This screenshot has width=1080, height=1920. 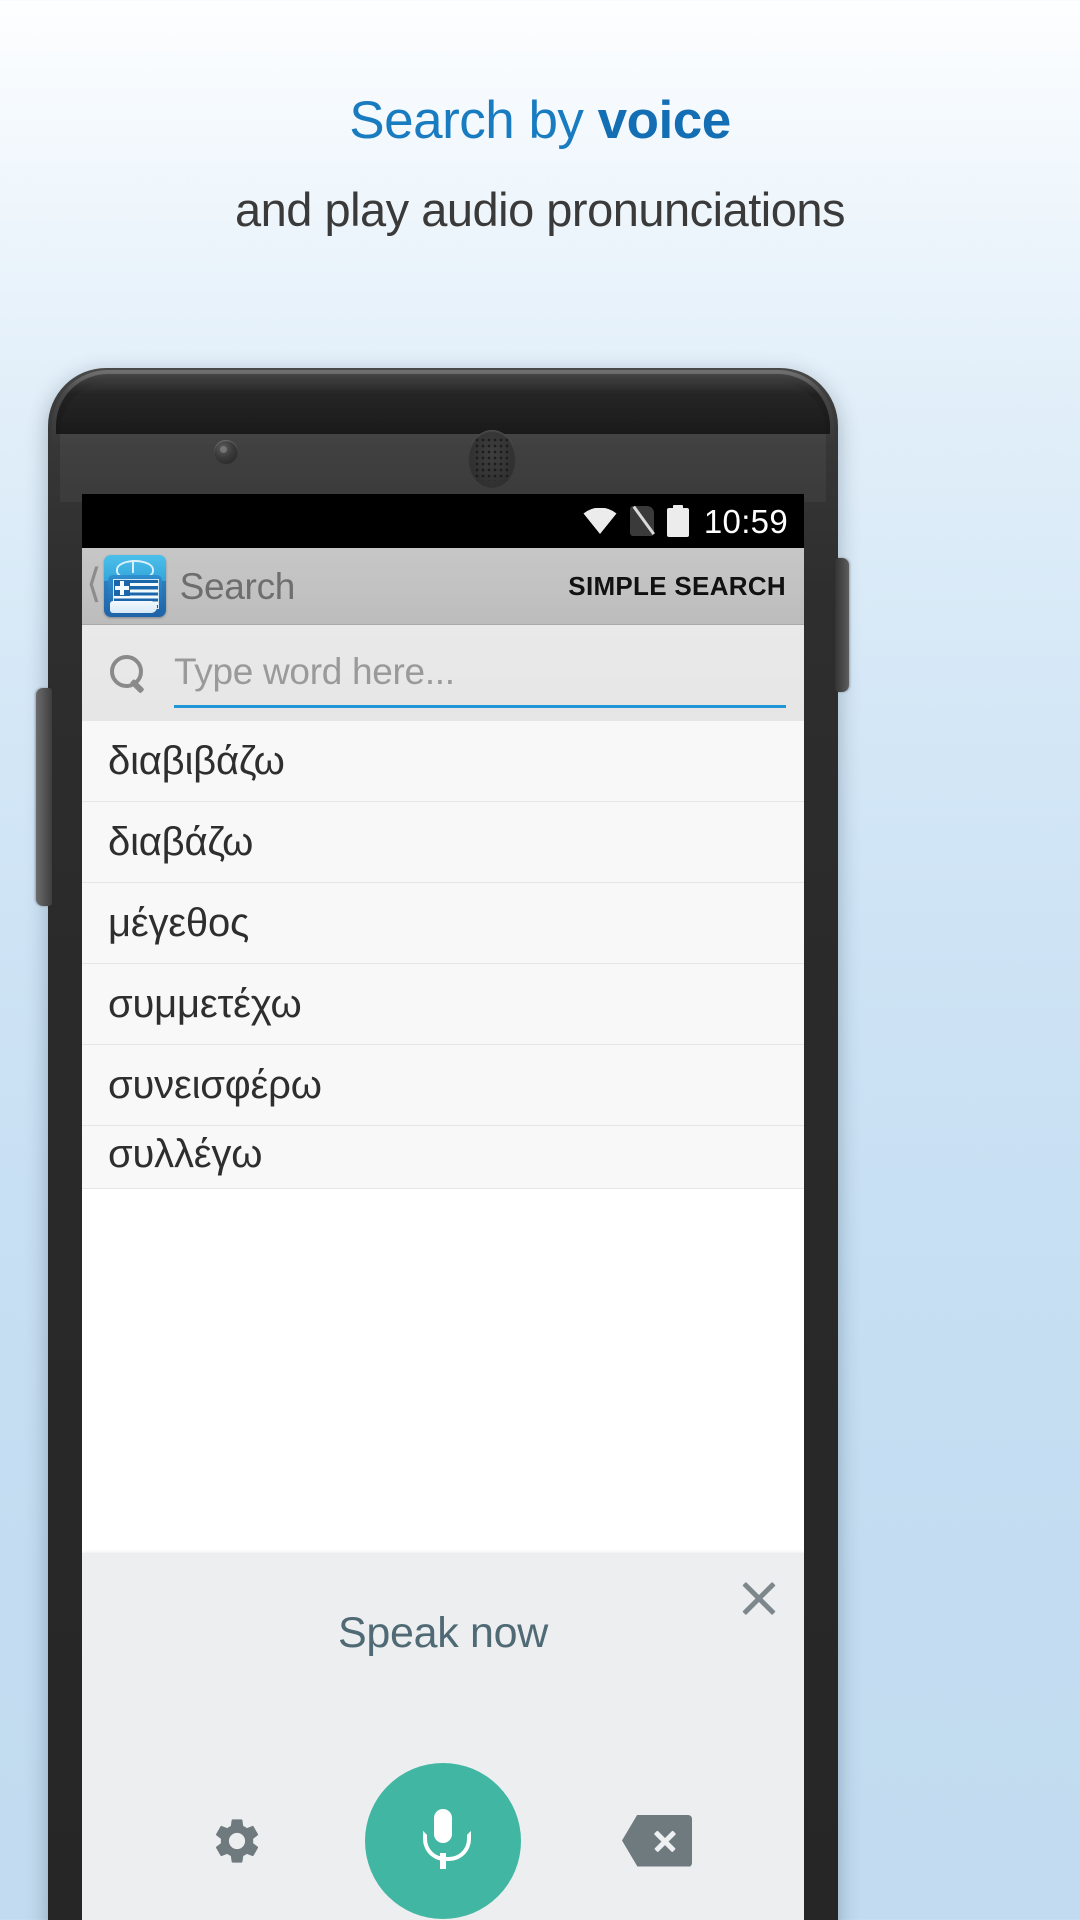 I want to click on phone-top-edge, so click(x=443, y=404).